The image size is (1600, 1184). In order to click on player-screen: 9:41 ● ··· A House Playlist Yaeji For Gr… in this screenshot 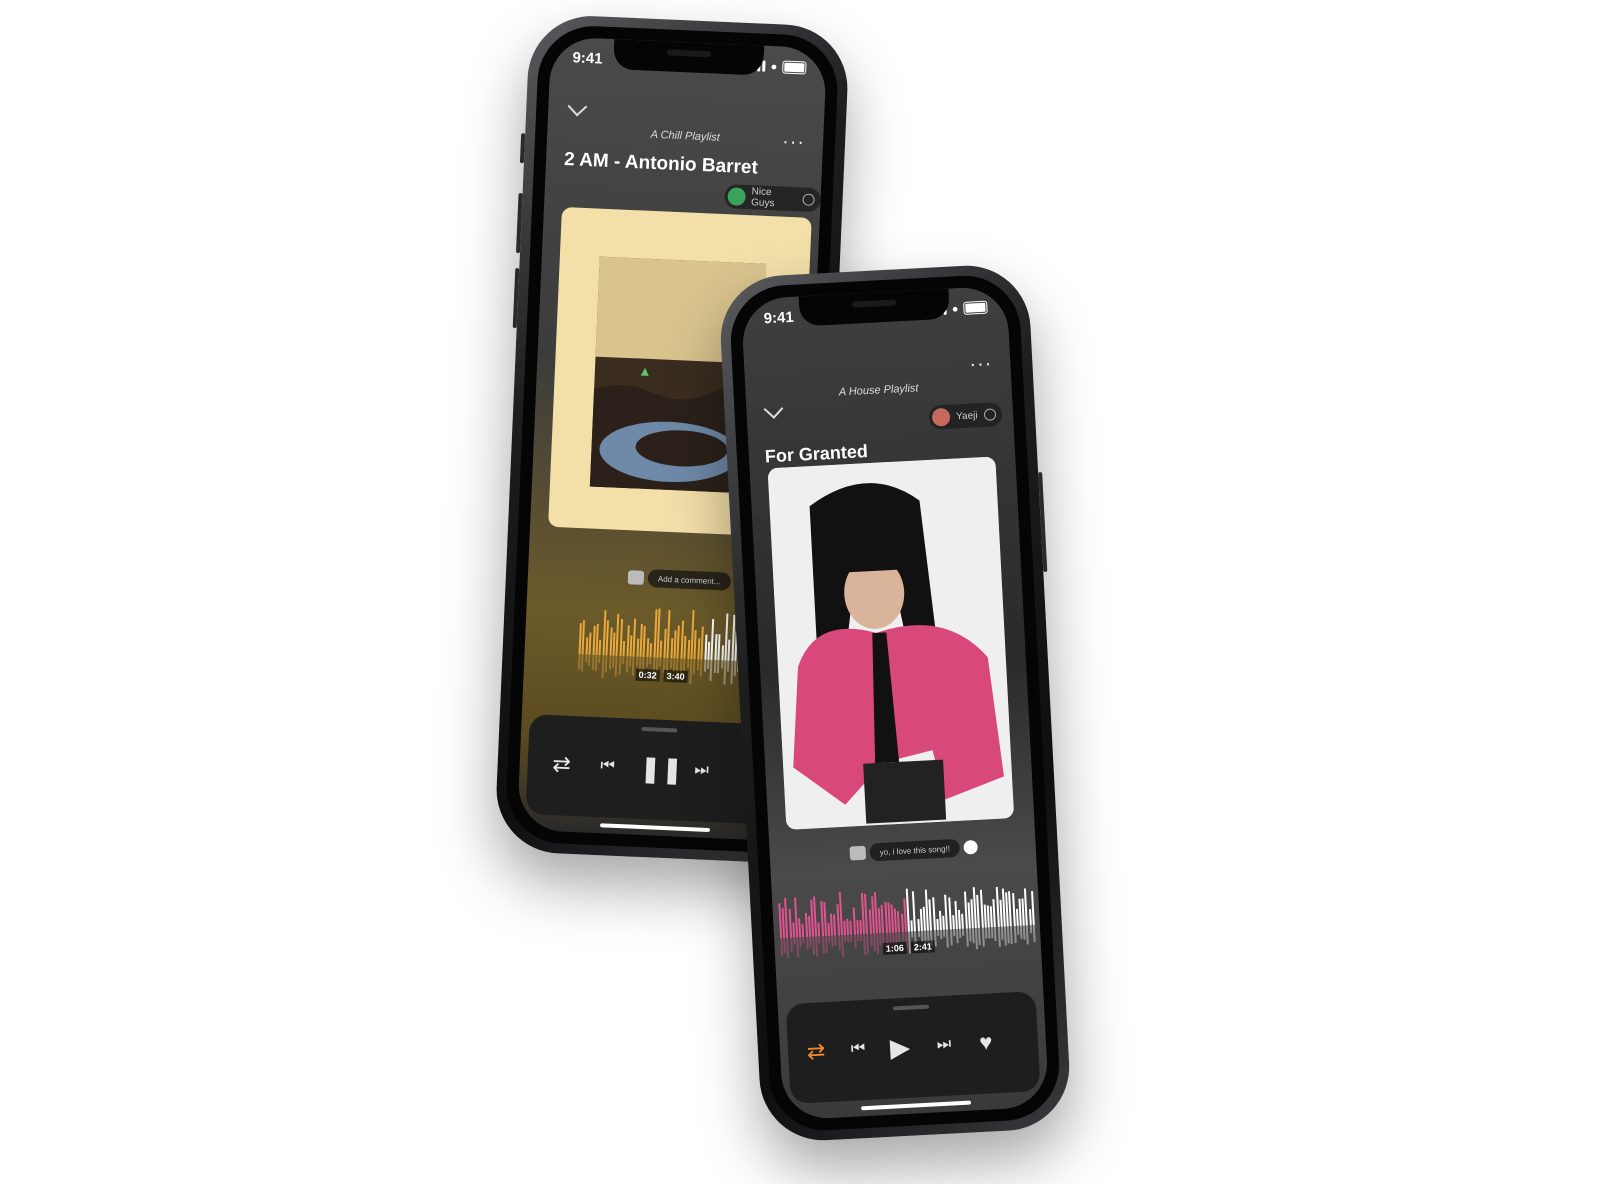, I will do `click(895, 703)`.